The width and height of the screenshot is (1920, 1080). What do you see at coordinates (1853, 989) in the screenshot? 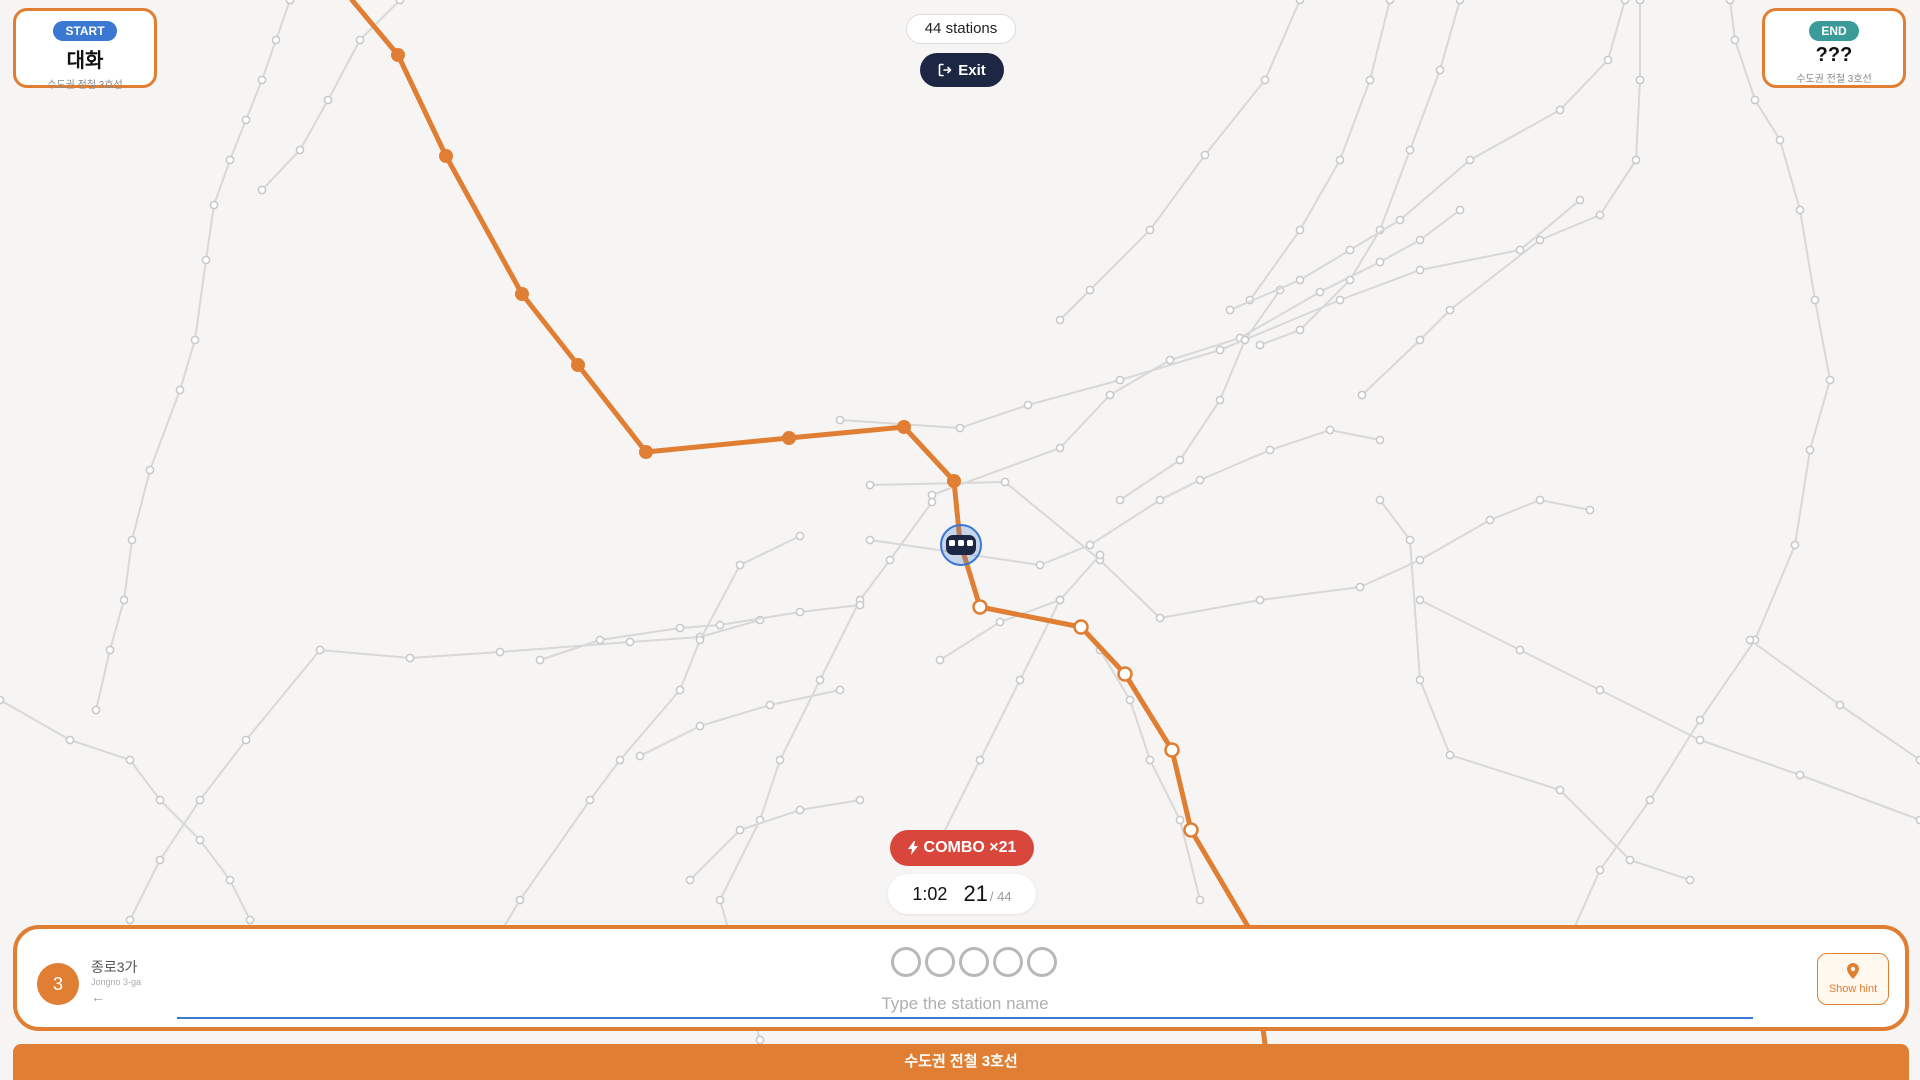
I see `show-hint-label: Show hint` at bounding box center [1853, 989].